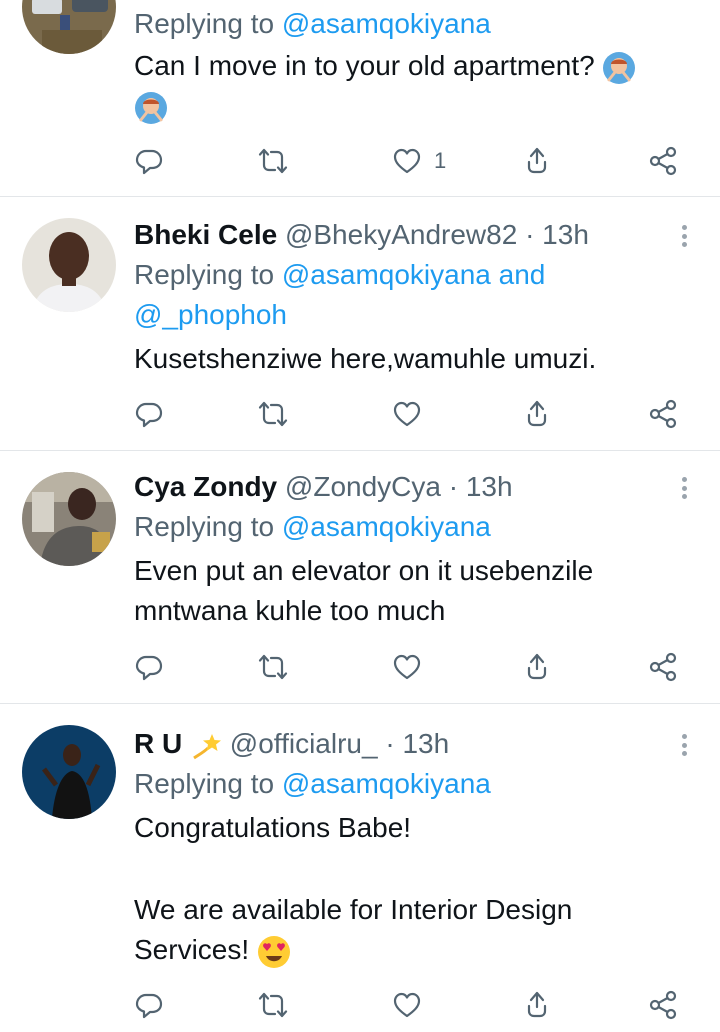 Image resolution: width=720 pixels, height=1032 pixels. I want to click on tweet-text: Can I move in to your old apartment?, so click(417, 66).